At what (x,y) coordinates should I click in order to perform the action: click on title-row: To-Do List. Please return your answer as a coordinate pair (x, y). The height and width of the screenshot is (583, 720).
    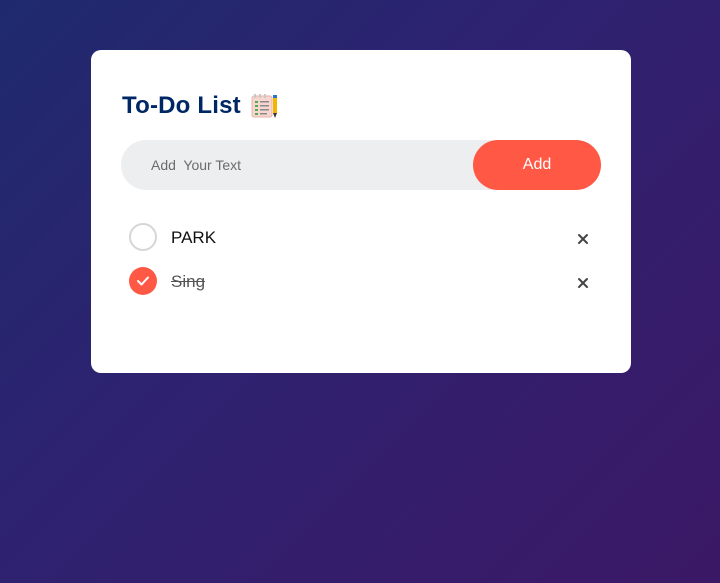
    Looking at the image, I should click on (200, 106).